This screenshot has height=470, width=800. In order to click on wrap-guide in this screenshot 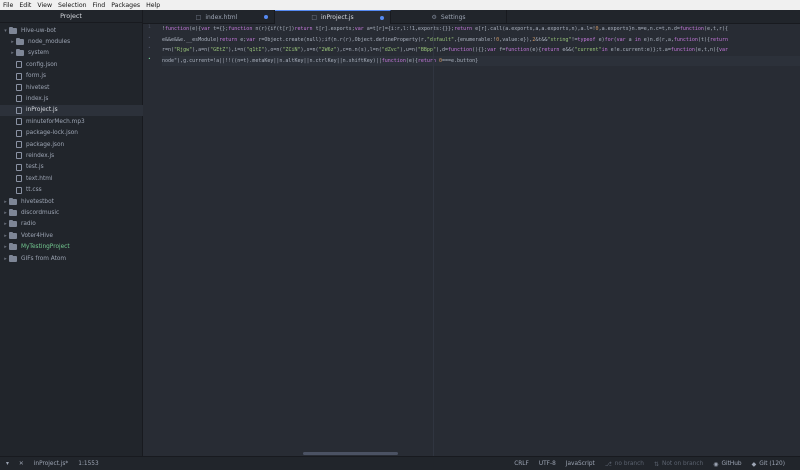, I will do `click(433, 240)`.